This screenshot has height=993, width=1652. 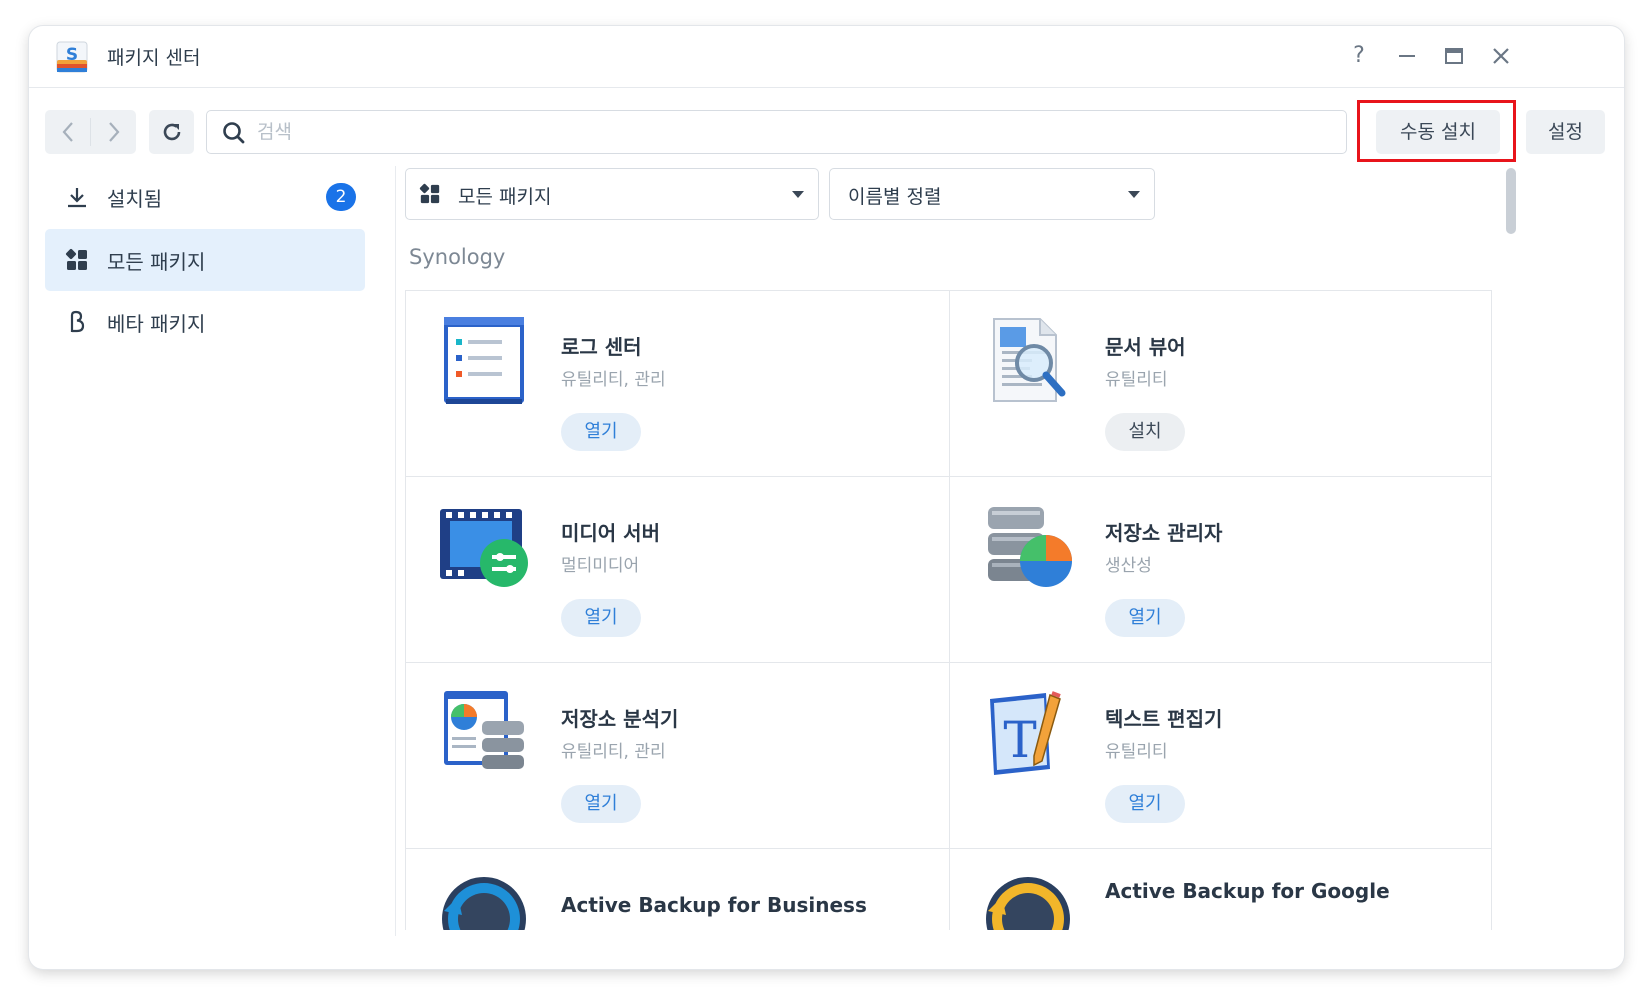 I want to click on package-name: 문서 뷰어, so click(x=1145, y=347).